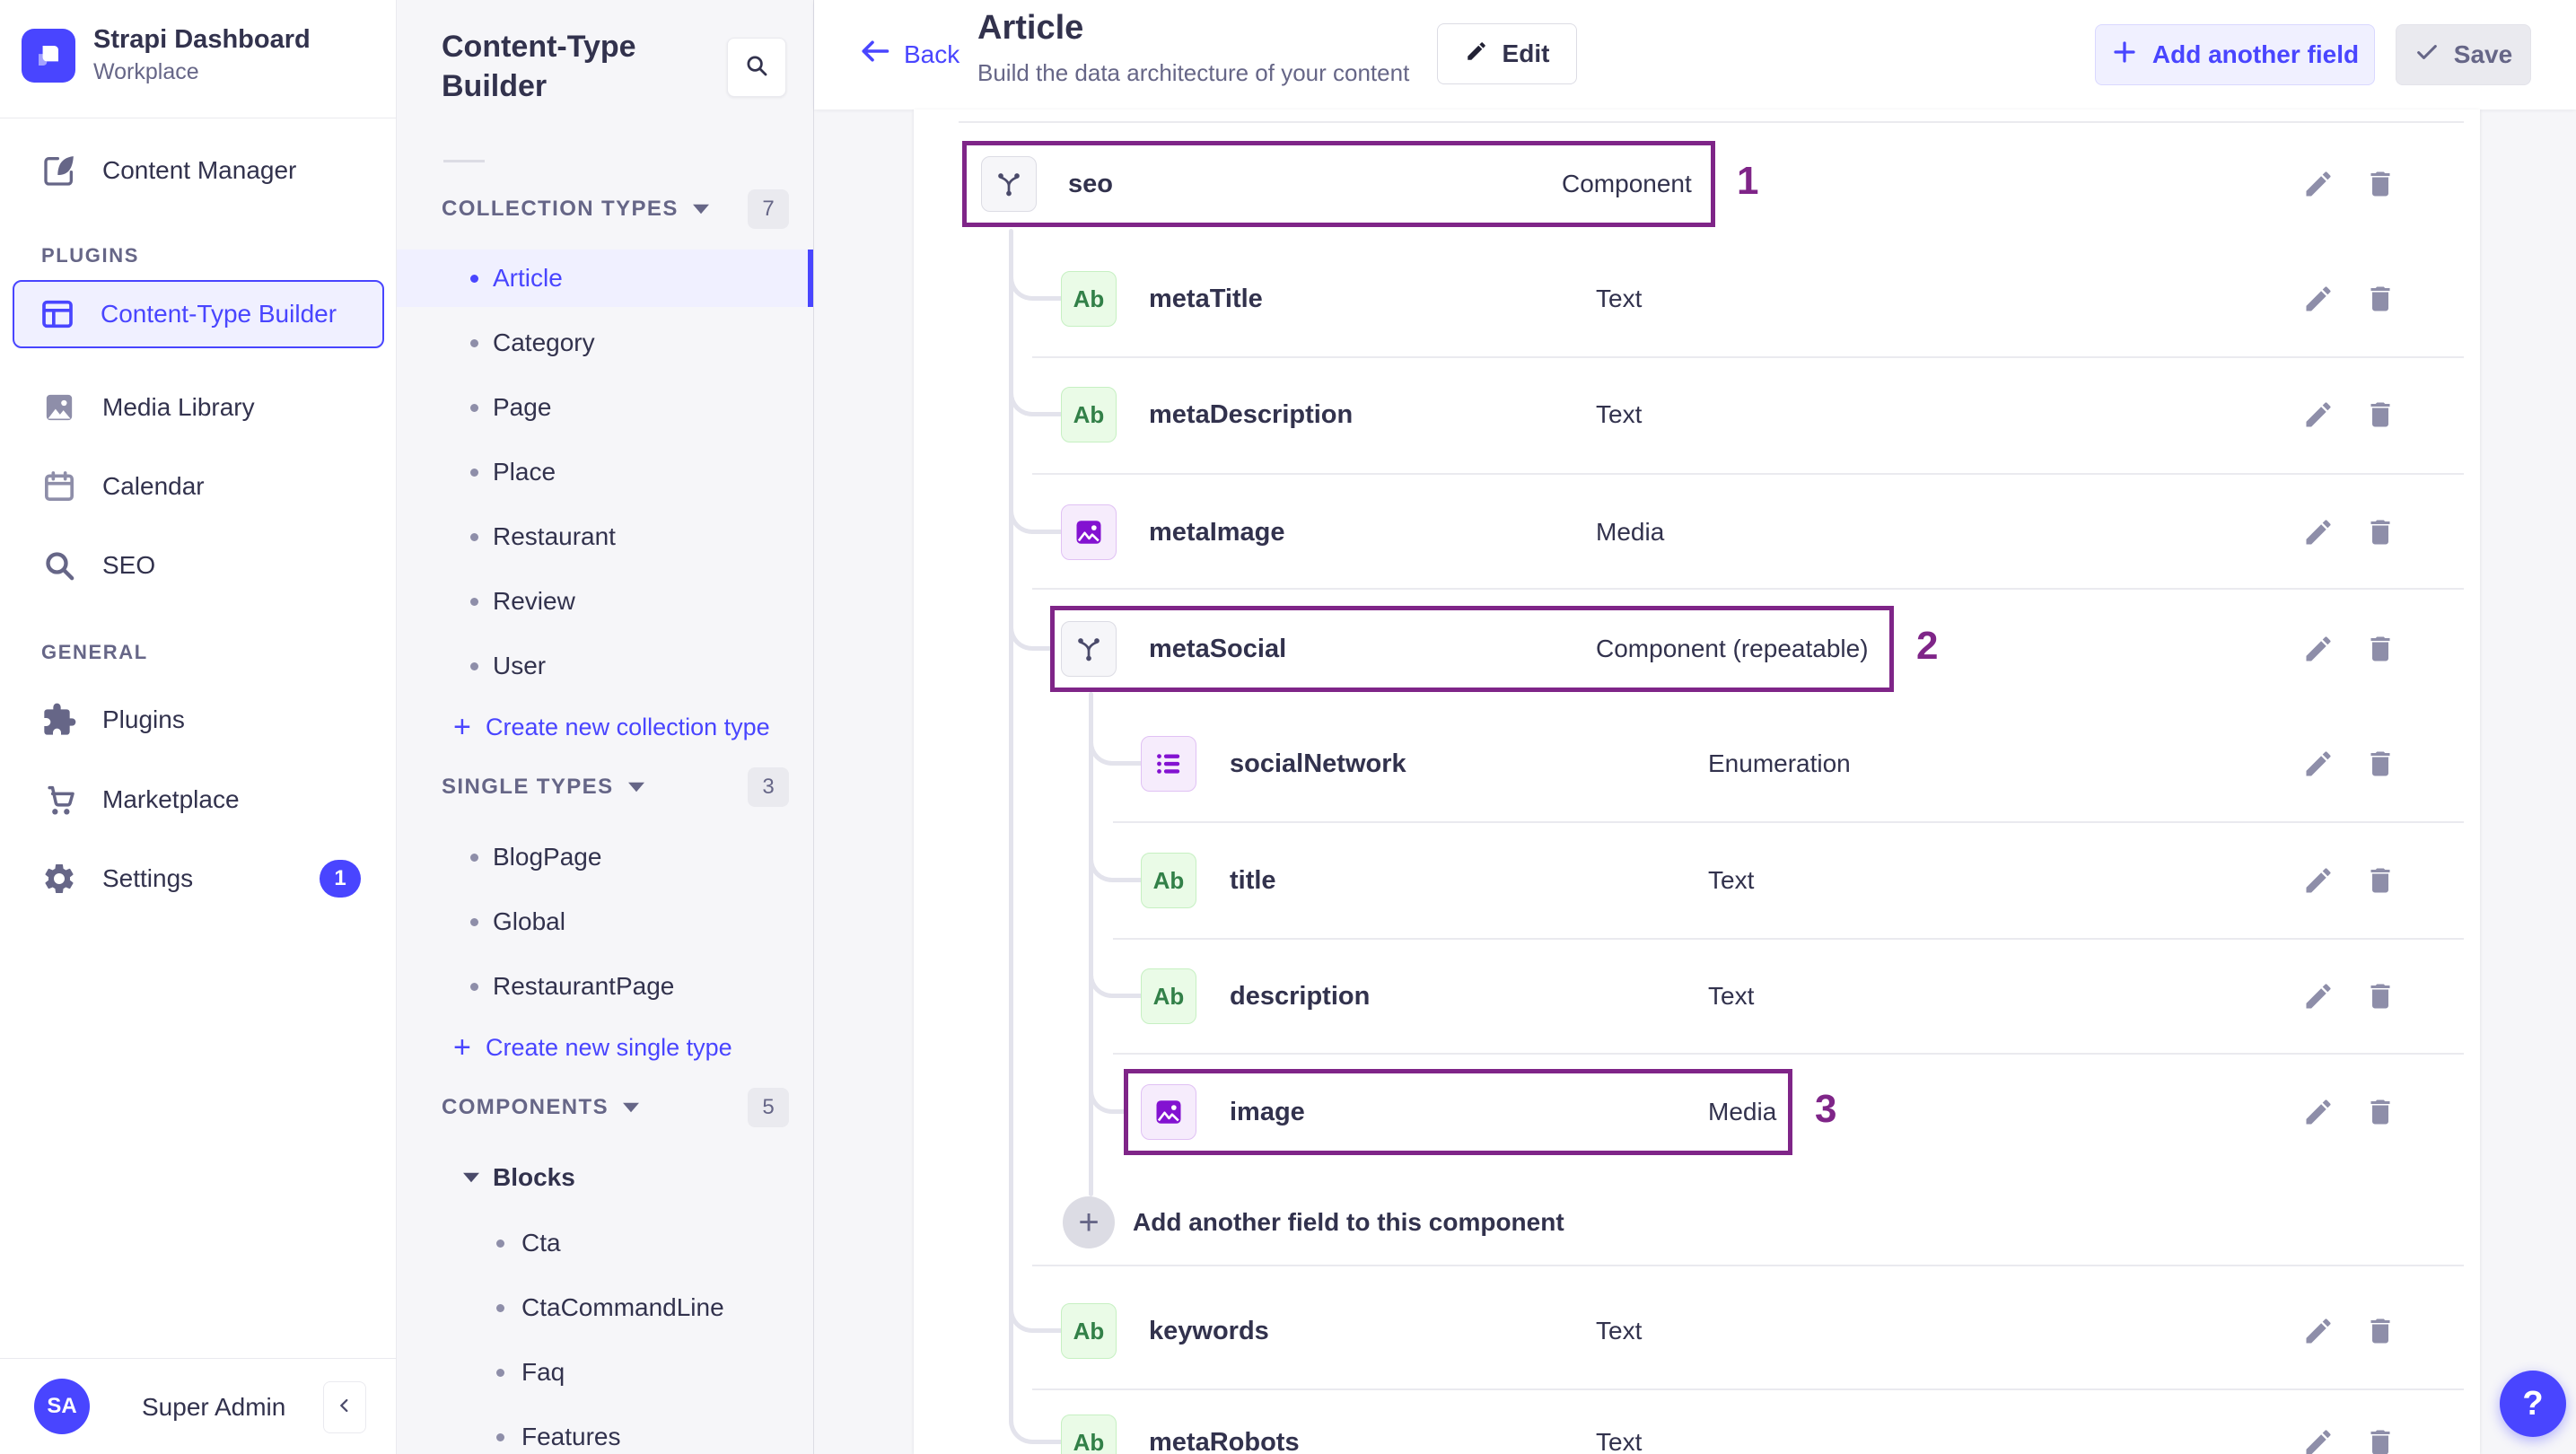 The height and width of the screenshot is (1454, 2576). What do you see at coordinates (1697, 1222) in the screenshot?
I see `add-field-to-component-row: + Add another field to this component` at bounding box center [1697, 1222].